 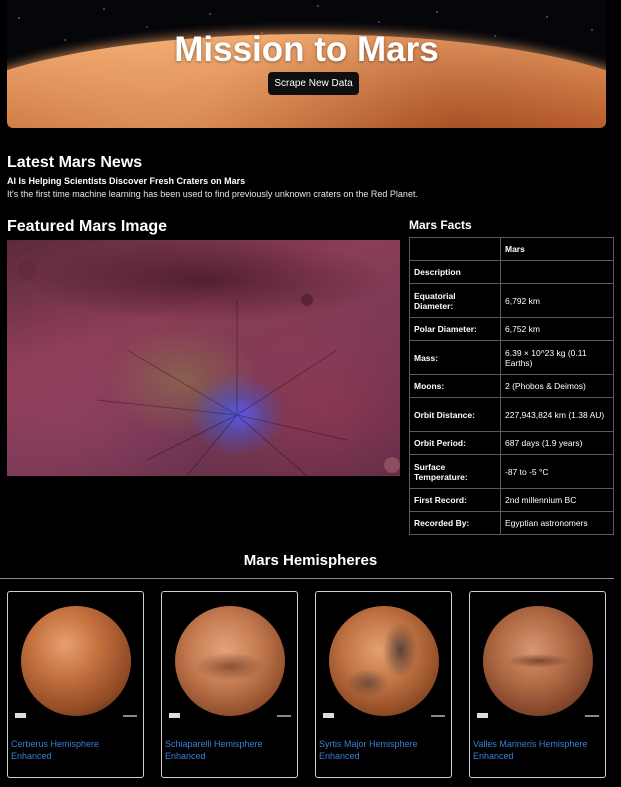 I want to click on fact-value: 2nd millennium BC, so click(x=557, y=500).